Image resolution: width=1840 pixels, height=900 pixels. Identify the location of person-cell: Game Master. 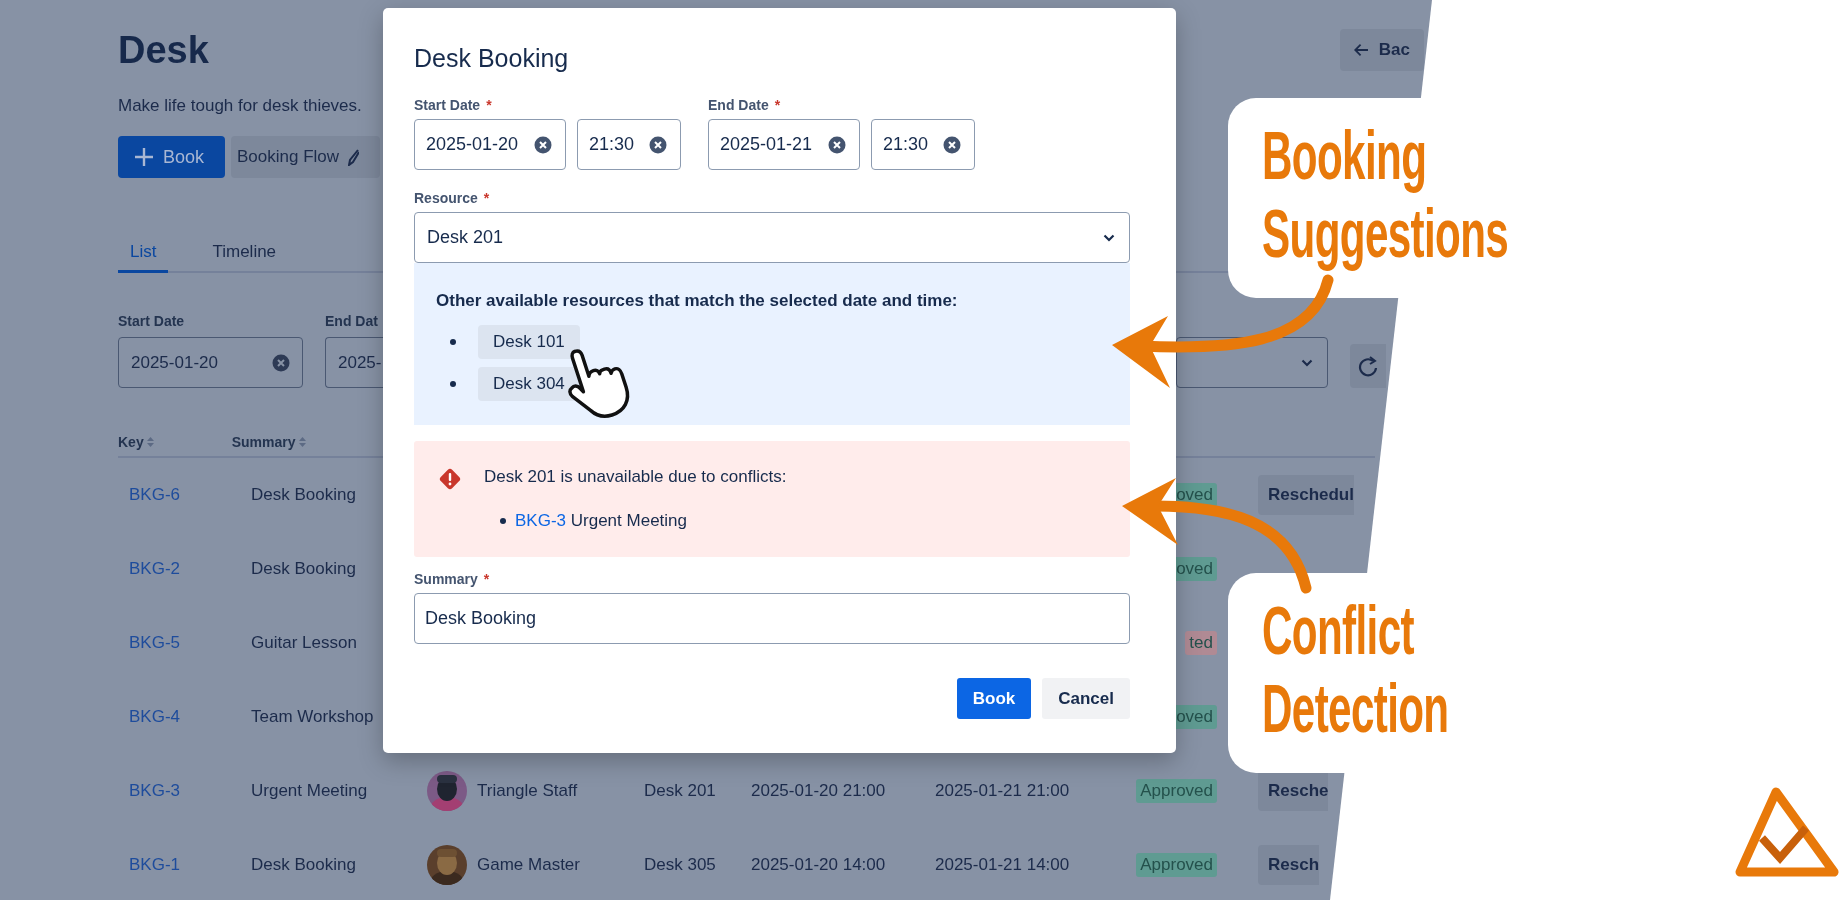
(528, 865).